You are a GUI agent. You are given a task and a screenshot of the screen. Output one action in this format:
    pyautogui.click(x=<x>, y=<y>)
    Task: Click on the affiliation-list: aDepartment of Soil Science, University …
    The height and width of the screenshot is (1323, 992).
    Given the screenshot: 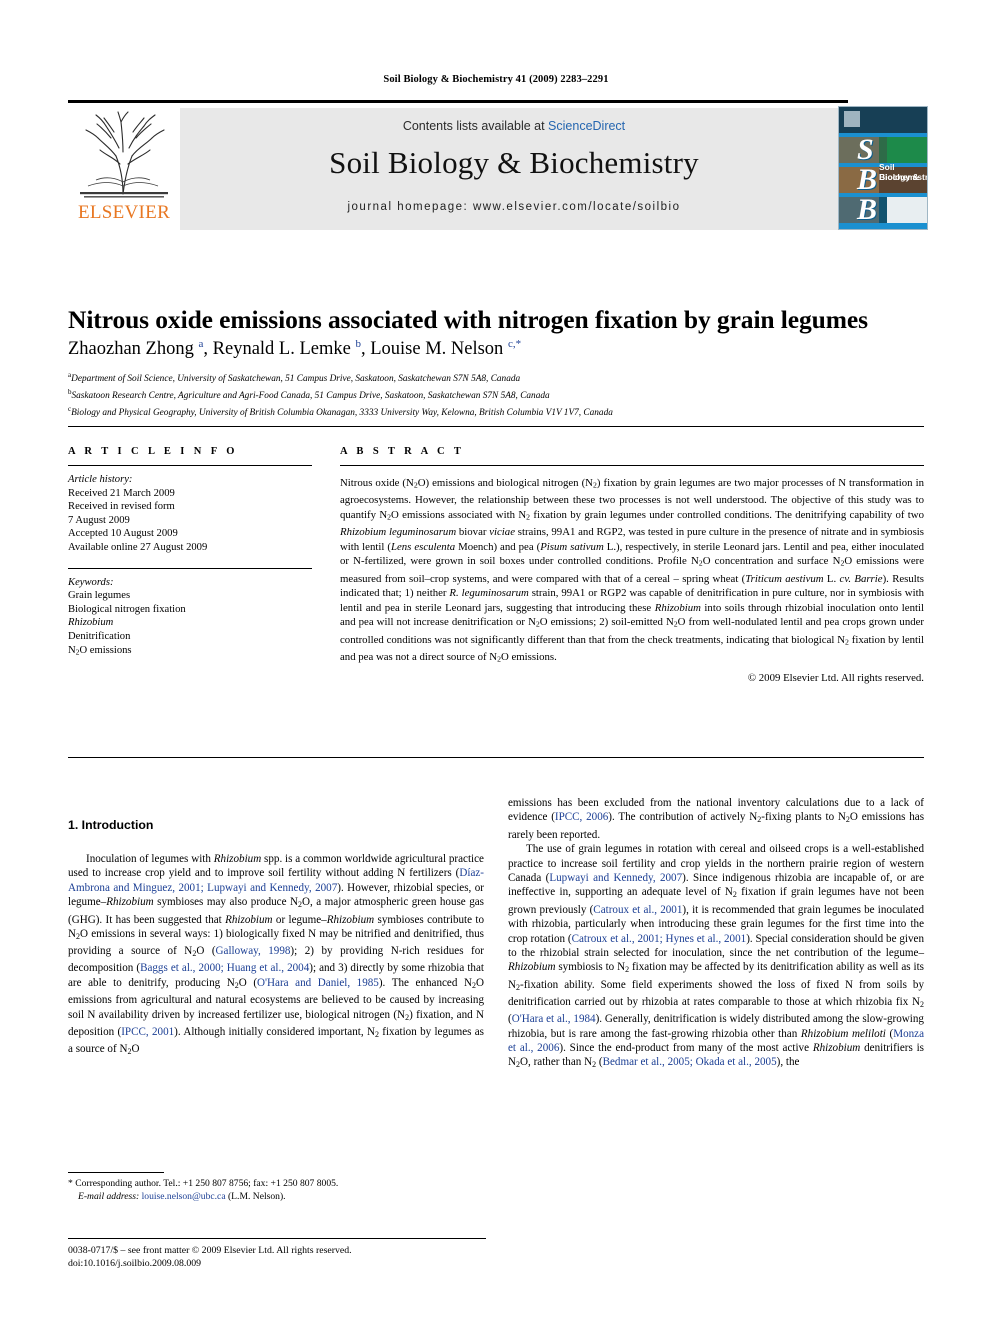 What is the action you would take?
    pyautogui.click(x=498, y=394)
    